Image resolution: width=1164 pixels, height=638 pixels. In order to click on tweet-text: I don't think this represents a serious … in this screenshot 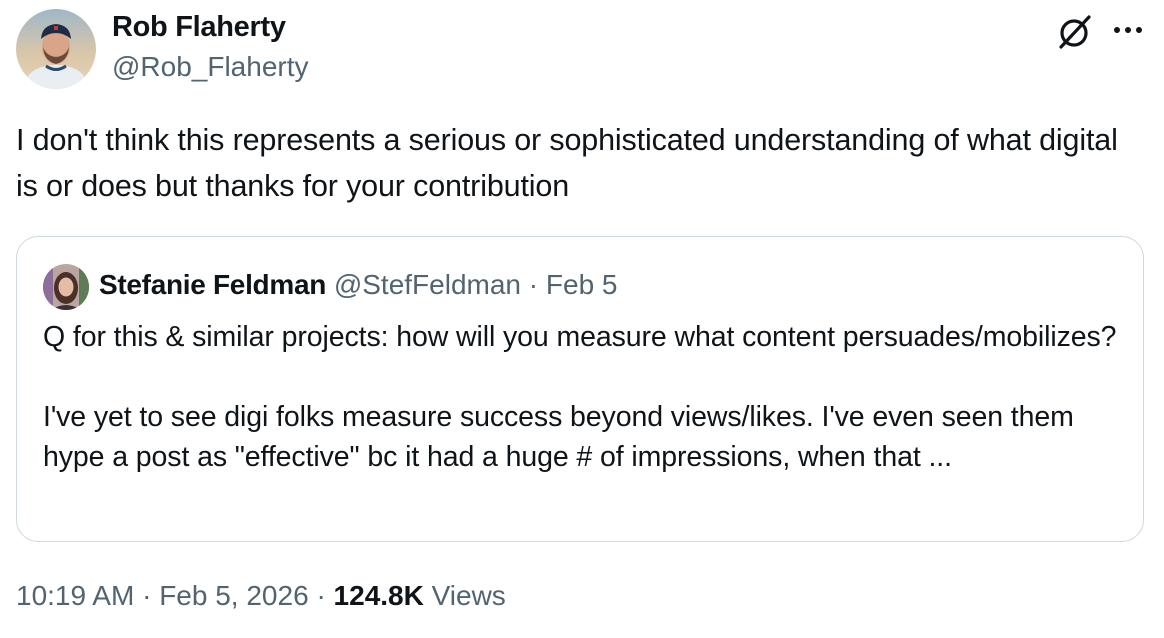, I will do `click(567, 163)`.